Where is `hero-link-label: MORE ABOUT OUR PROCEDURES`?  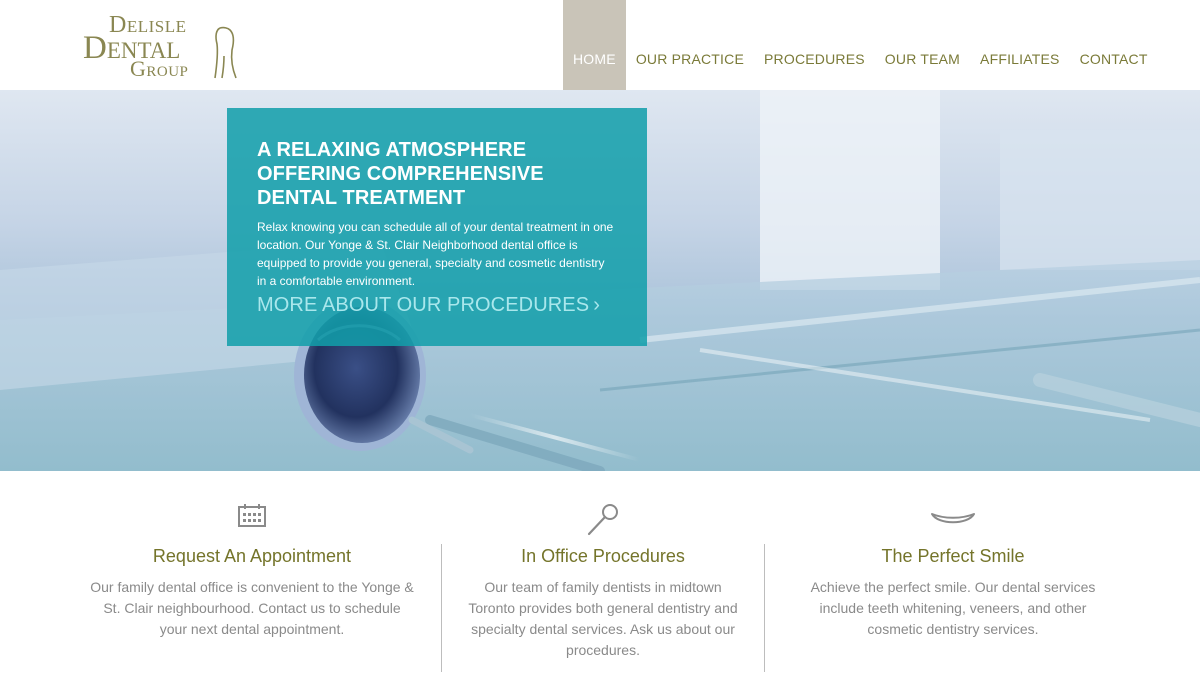
hero-link-label: MORE ABOUT OUR PROCEDURES is located at coordinates (423, 305).